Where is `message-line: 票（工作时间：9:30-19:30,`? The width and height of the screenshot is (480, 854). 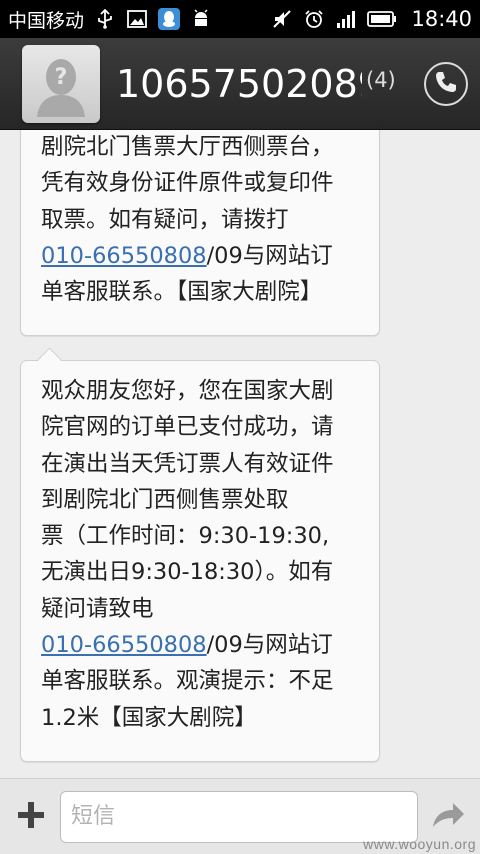
message-line: 票（工作时间：9:30-19:30, is located at coordinates (185, 536).